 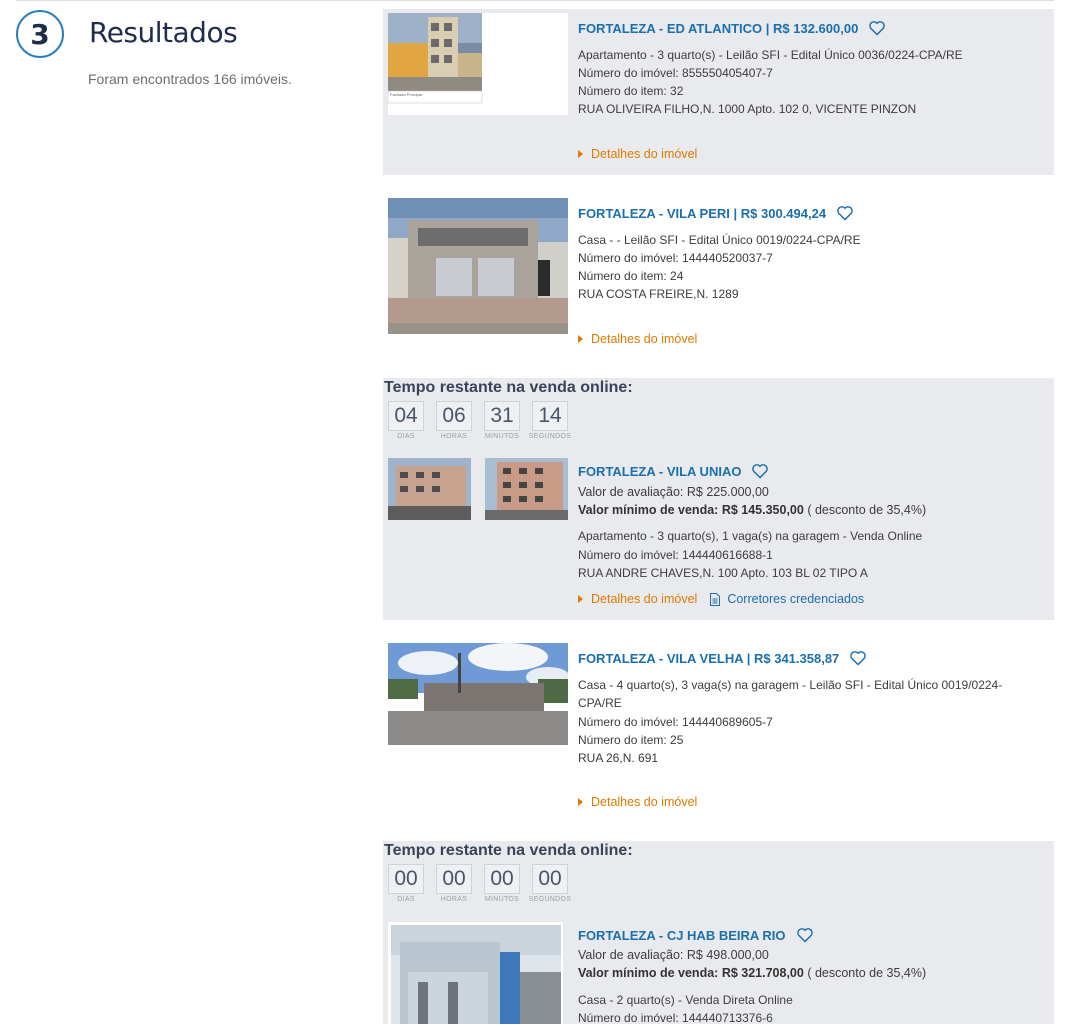 I want to click on property-address: RUA 26,N. 691, so click(x=618, y=758).